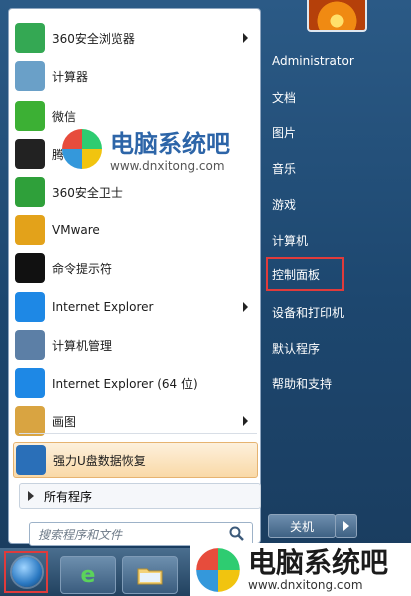 This screenshot has width=411, height=596. What do you see at coordinates (138, 433) in the screenshot?
I see `divider` at bounding box center [138, 433].